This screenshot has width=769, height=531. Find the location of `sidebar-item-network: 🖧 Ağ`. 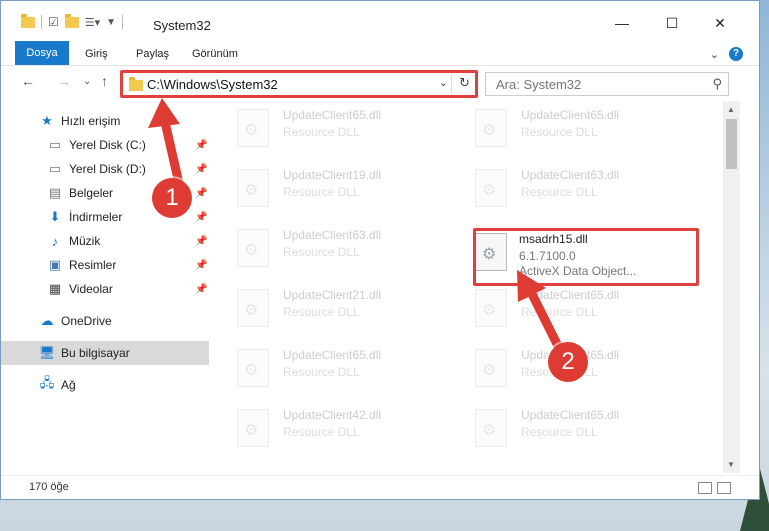

sidebar-item-network: 🖧 Ağ is located at coordinates (105, 385).